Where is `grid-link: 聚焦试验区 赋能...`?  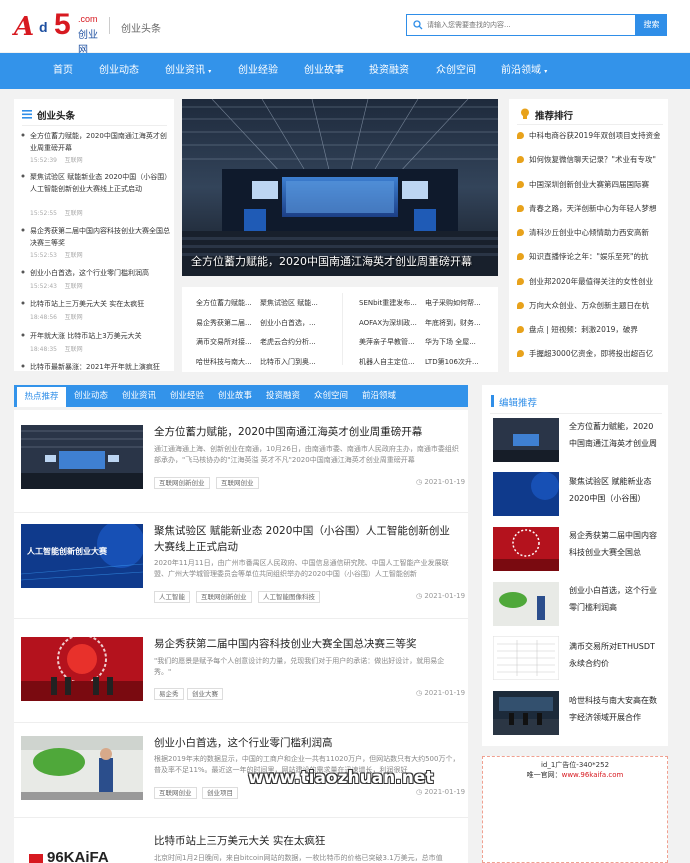 grid-link: 聚焦试验区 赋能... is located at coordinates (293, 303).